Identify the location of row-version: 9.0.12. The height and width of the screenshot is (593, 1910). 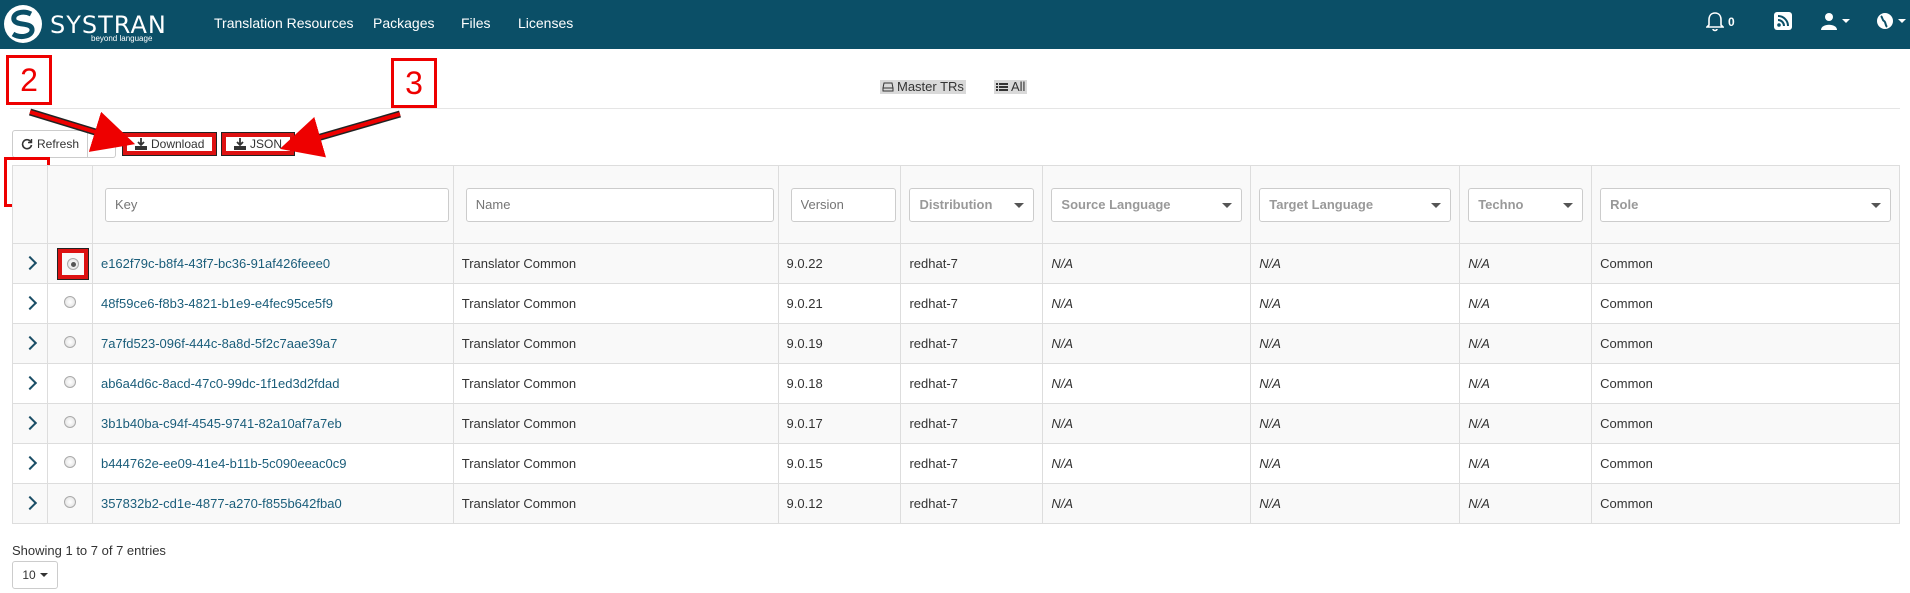
(839, 503).